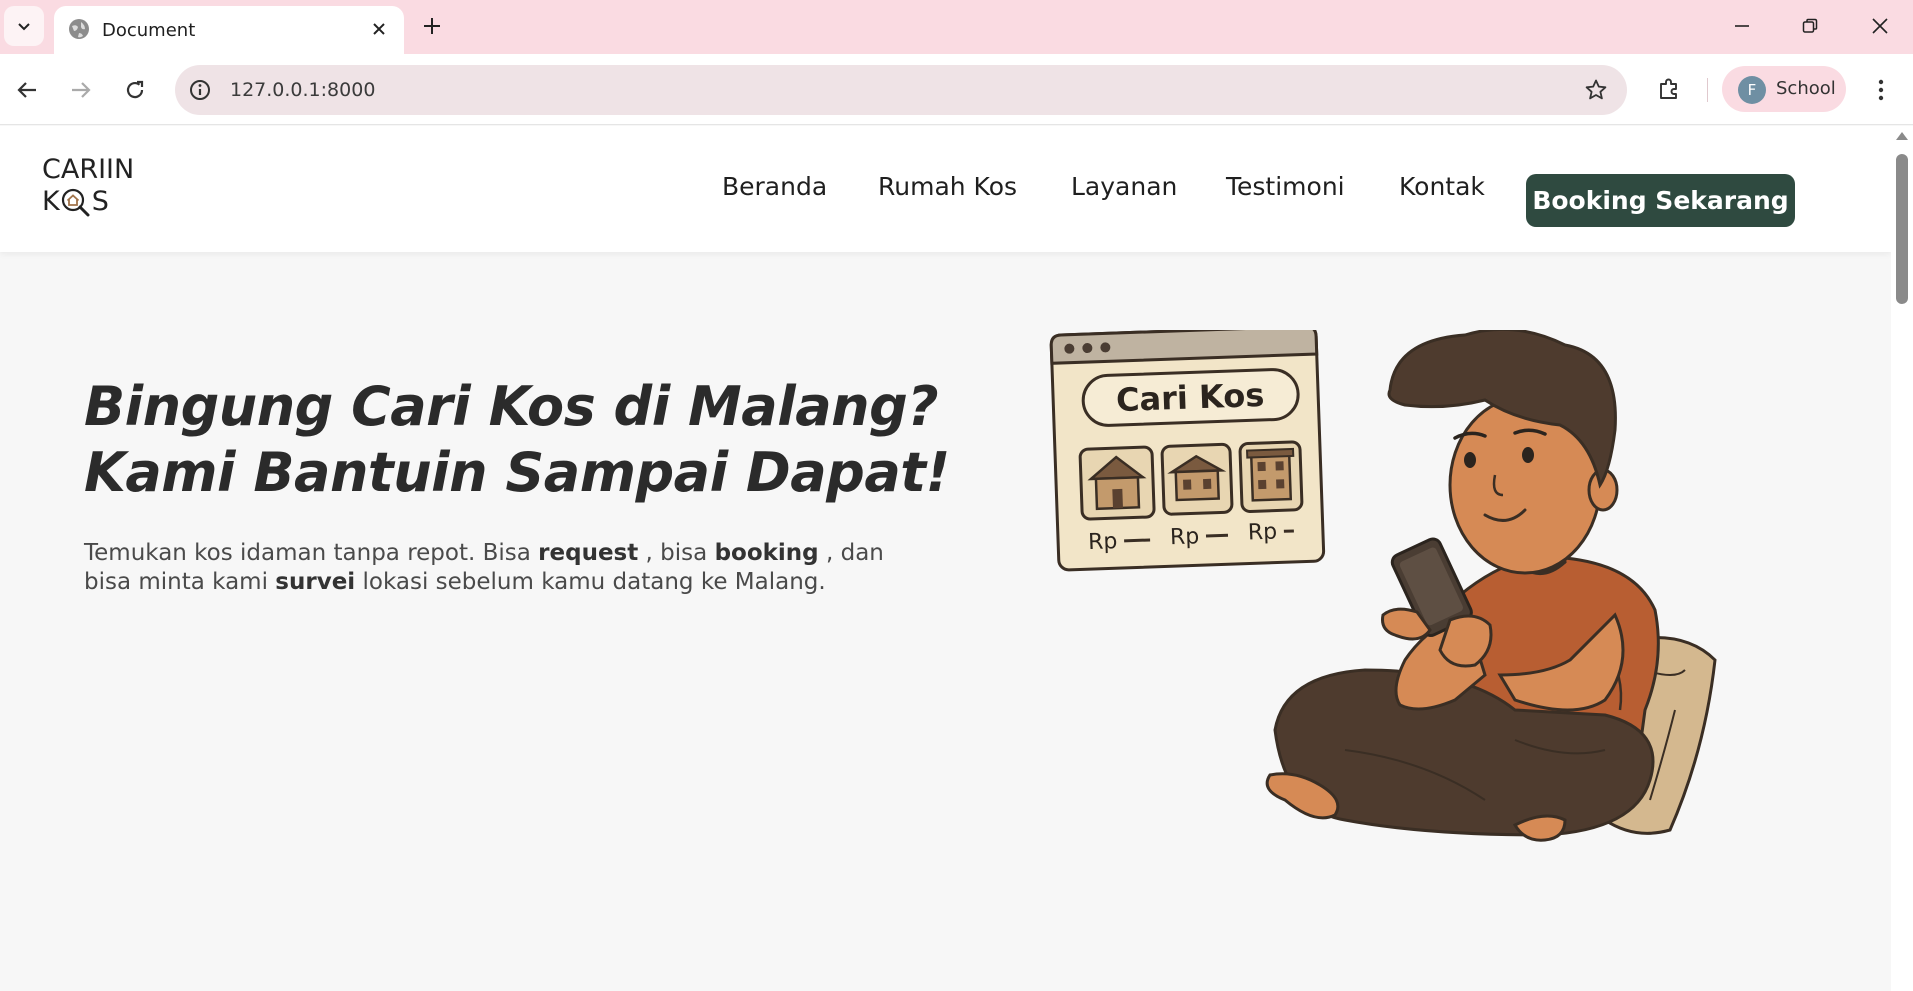  What do you see at coordinates (311, 553) in the screenshot?
I see `hero-sub-text-1: Temukan kos idaman tanpa repot. Bisa` at bounding box center [311, 553].